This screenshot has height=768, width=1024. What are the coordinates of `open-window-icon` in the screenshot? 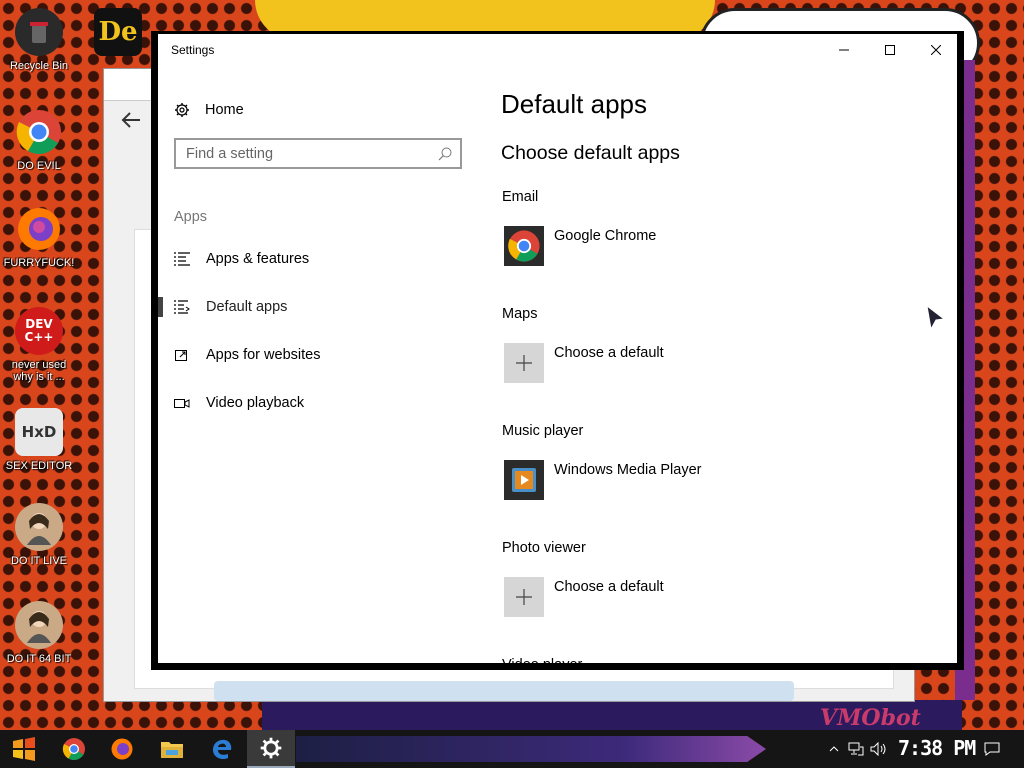 It's located at (182, 355).